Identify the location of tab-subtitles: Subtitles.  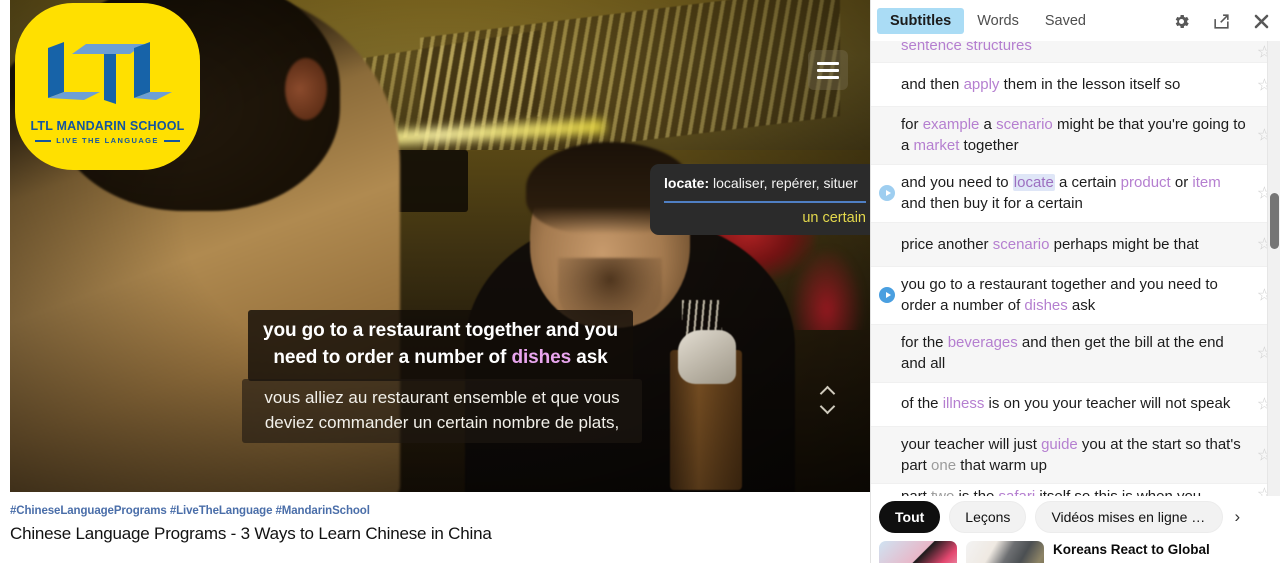
(921, 20).